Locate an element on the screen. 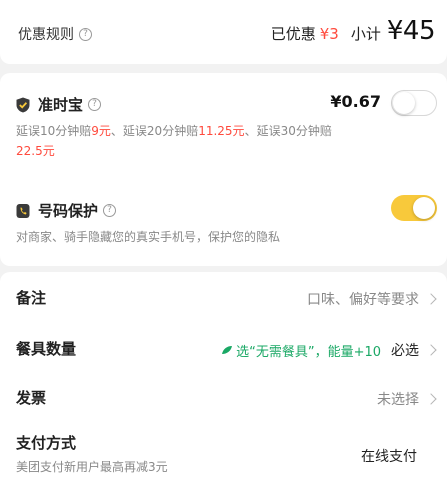 The image size is (447, 495). leaf-icon is located at coordinates (227, 350).